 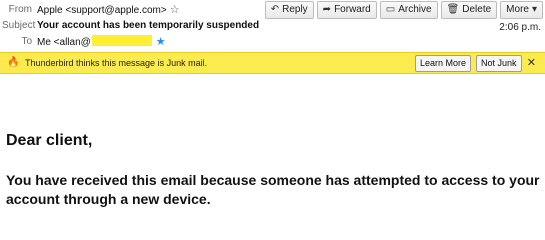 What do you see at coordinates (161, 42) in the screenshot?
I see `contact-star-icon: ★` at bounding box center [161, 42].